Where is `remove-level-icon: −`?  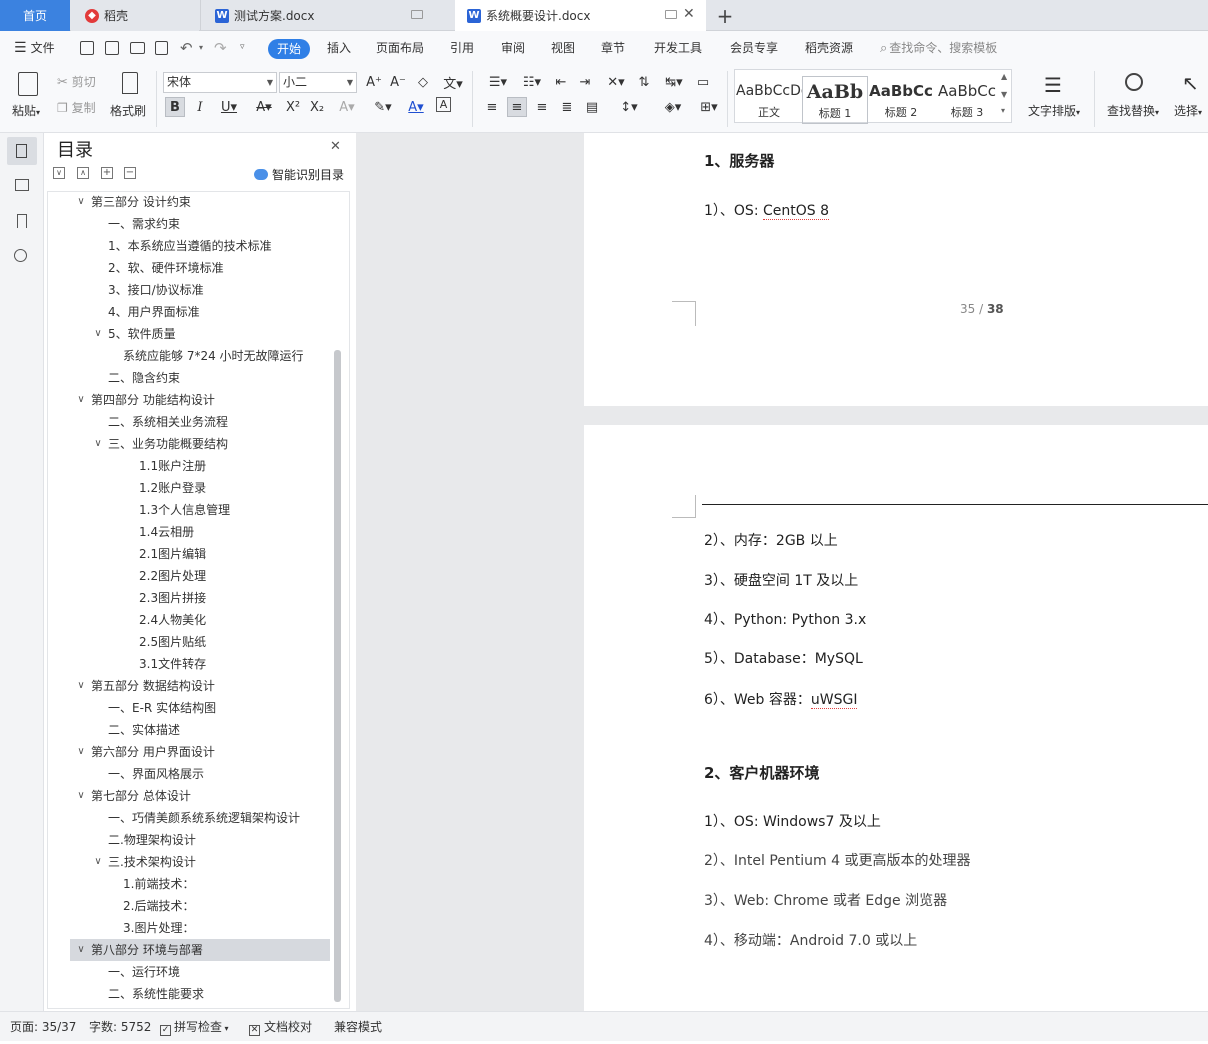 remove-level-icon: − is located at coordinates (130, 173).